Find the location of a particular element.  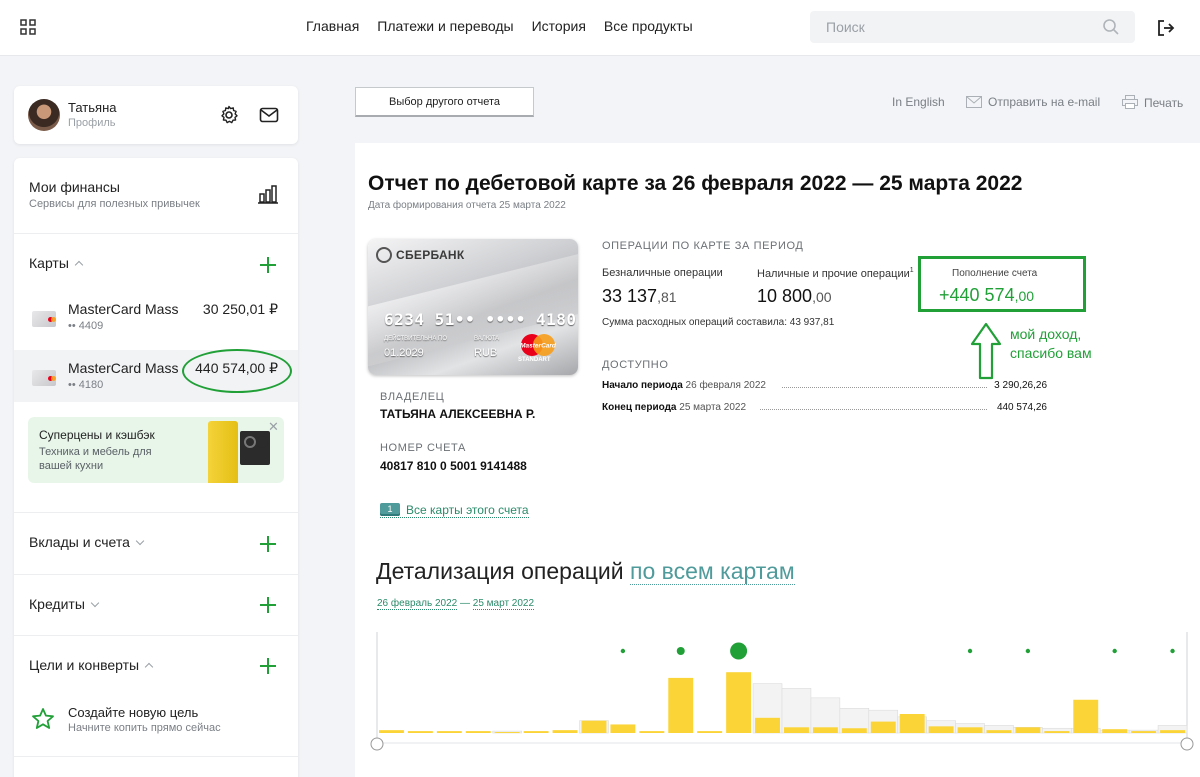

currency: RUB is located at coordinates (486, 353).